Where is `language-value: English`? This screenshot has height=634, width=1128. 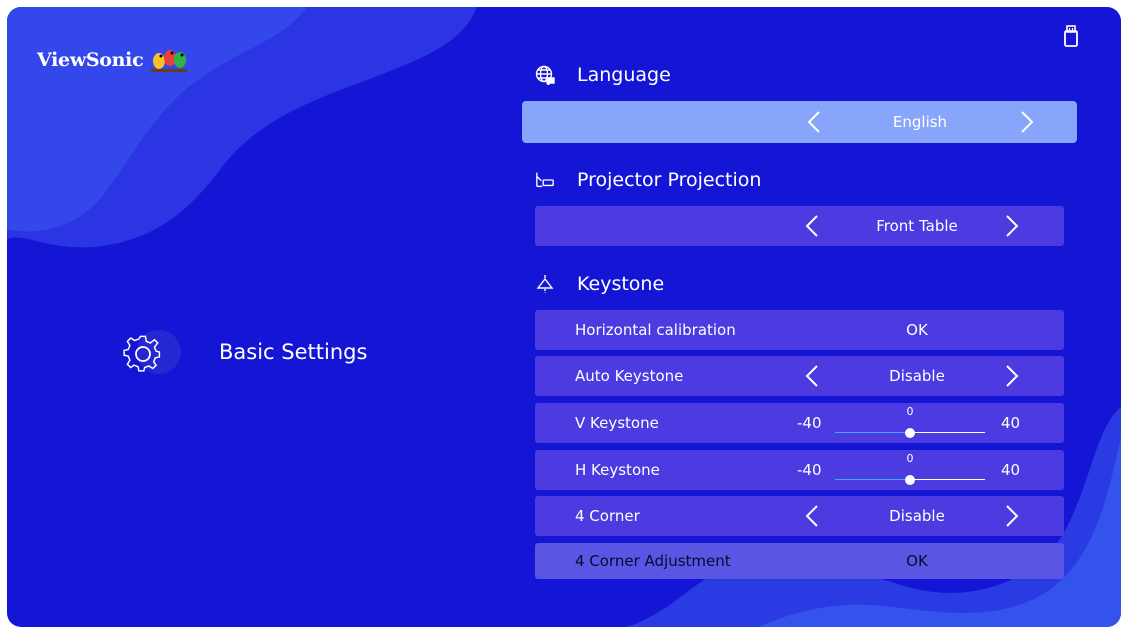 language-value: English is located at coordinates (920, 122).